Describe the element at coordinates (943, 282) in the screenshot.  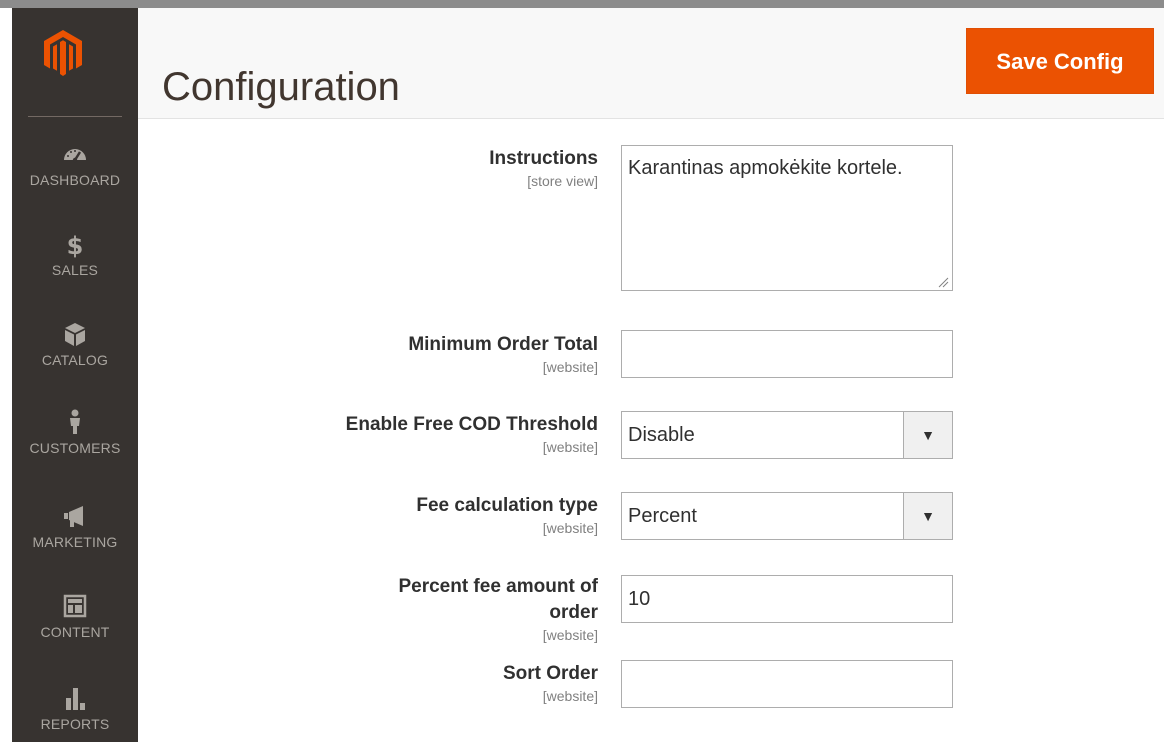
I see `resize-grip-icon` at that location.